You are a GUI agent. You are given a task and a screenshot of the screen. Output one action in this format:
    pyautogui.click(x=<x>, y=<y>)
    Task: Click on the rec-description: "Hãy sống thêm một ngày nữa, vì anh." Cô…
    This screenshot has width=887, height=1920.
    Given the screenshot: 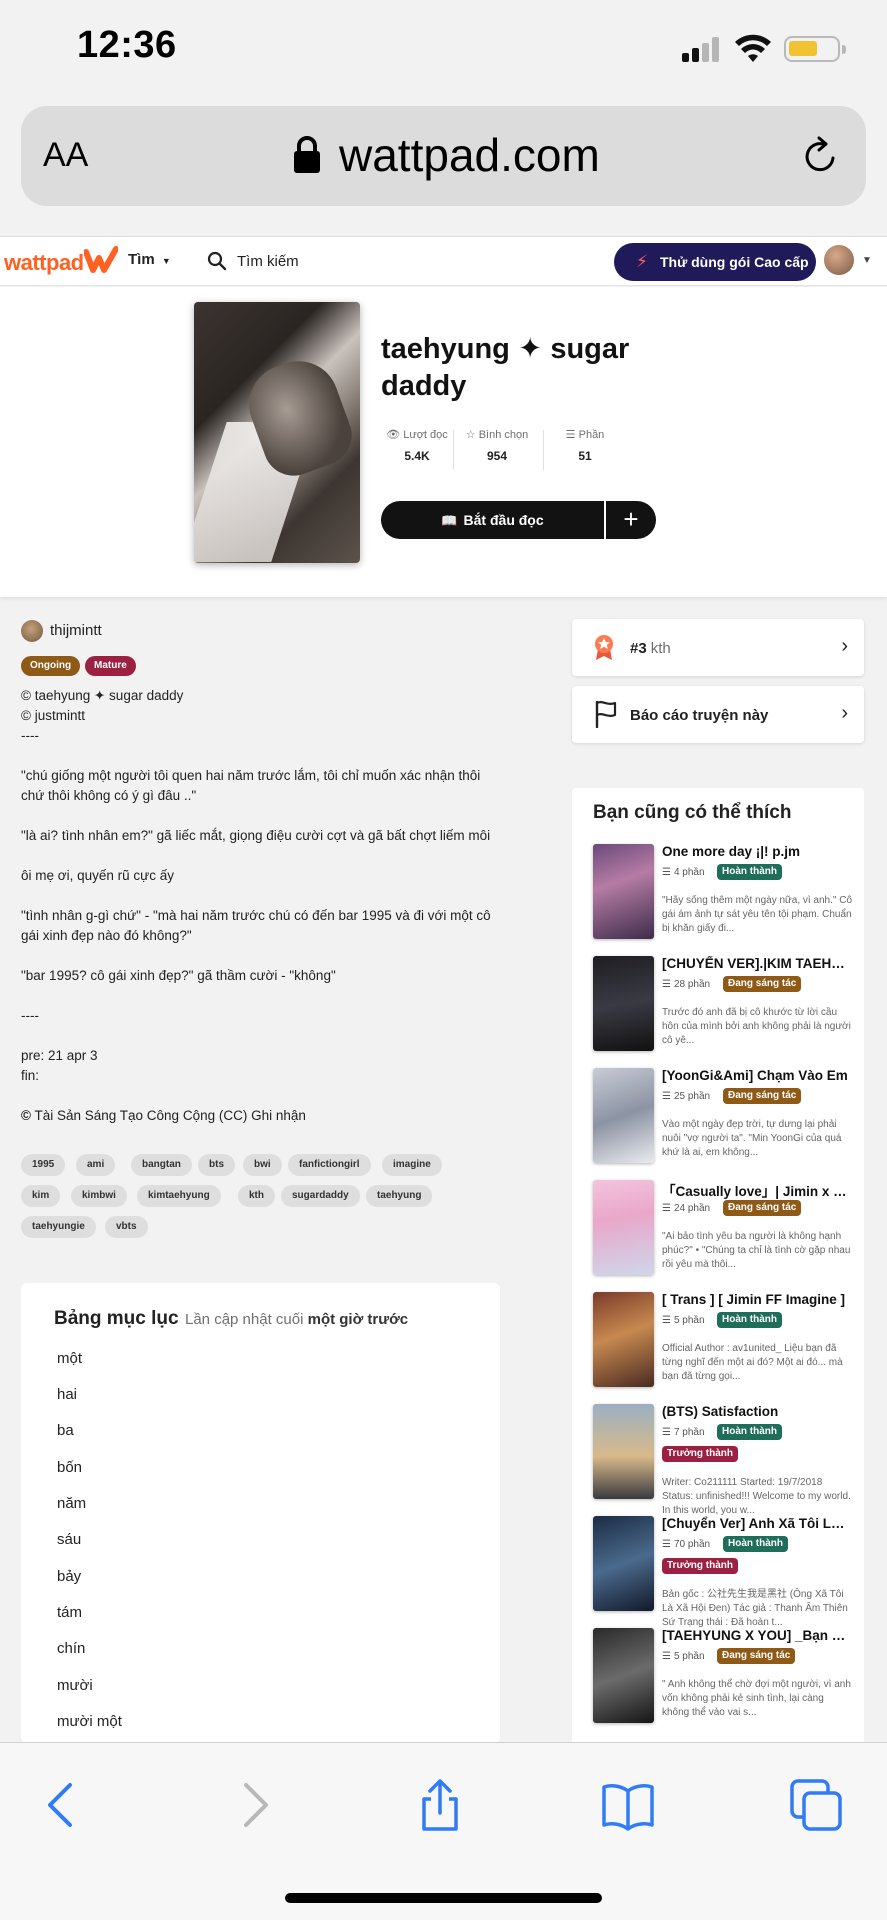 What is the action you would take?
    pyautogui.click(x=757, y=914)
    